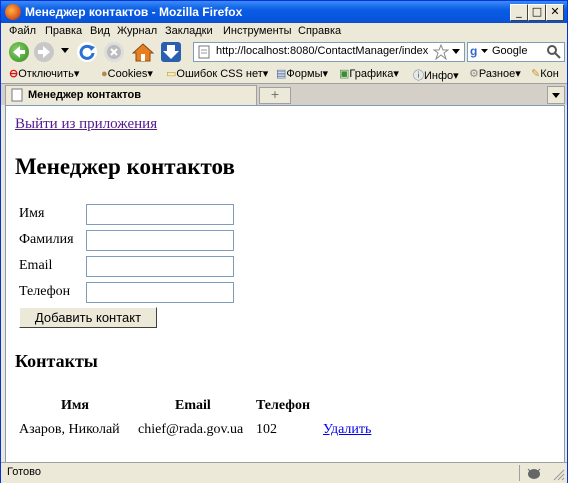  I want to click on firebug-icon, so click(534, 473).